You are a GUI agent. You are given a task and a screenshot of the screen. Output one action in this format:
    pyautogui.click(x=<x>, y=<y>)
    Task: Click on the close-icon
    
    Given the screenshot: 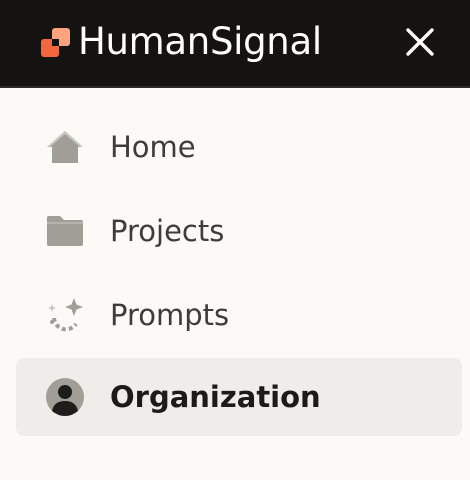 What is the action you would take?
    pyautogui.click(x=420, y=44)
    